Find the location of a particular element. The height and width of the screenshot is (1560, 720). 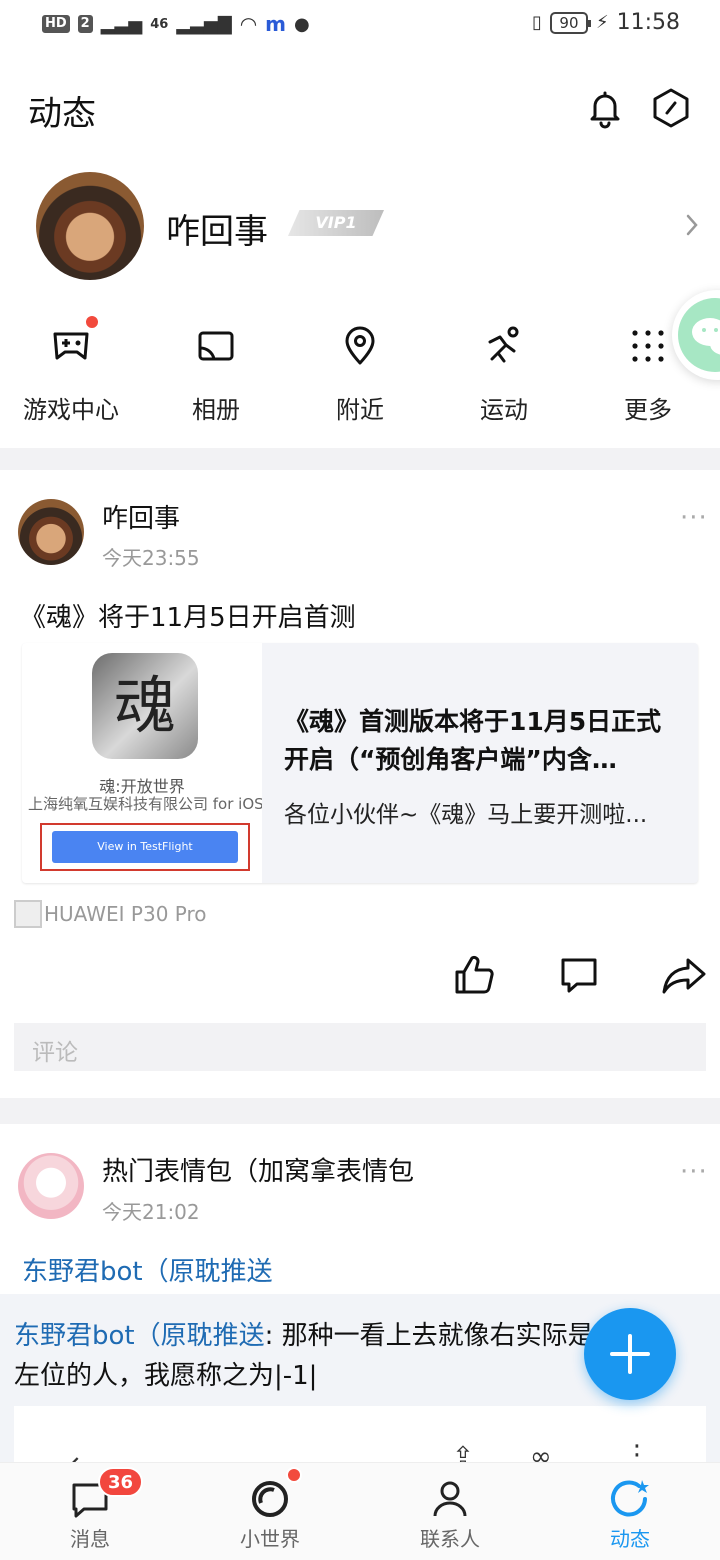

battery-indicator: 90 is located at coordinates (570, 22).